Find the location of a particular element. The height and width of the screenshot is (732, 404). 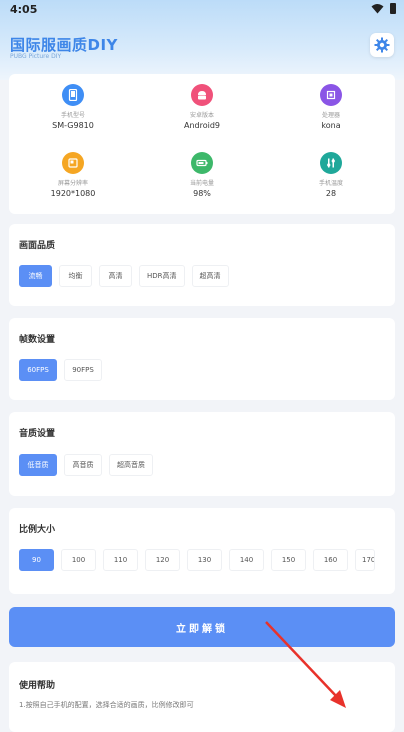

ratio-options: 90 100 110 120 130 140 150 160 170 is located at coordinates (197, 560).